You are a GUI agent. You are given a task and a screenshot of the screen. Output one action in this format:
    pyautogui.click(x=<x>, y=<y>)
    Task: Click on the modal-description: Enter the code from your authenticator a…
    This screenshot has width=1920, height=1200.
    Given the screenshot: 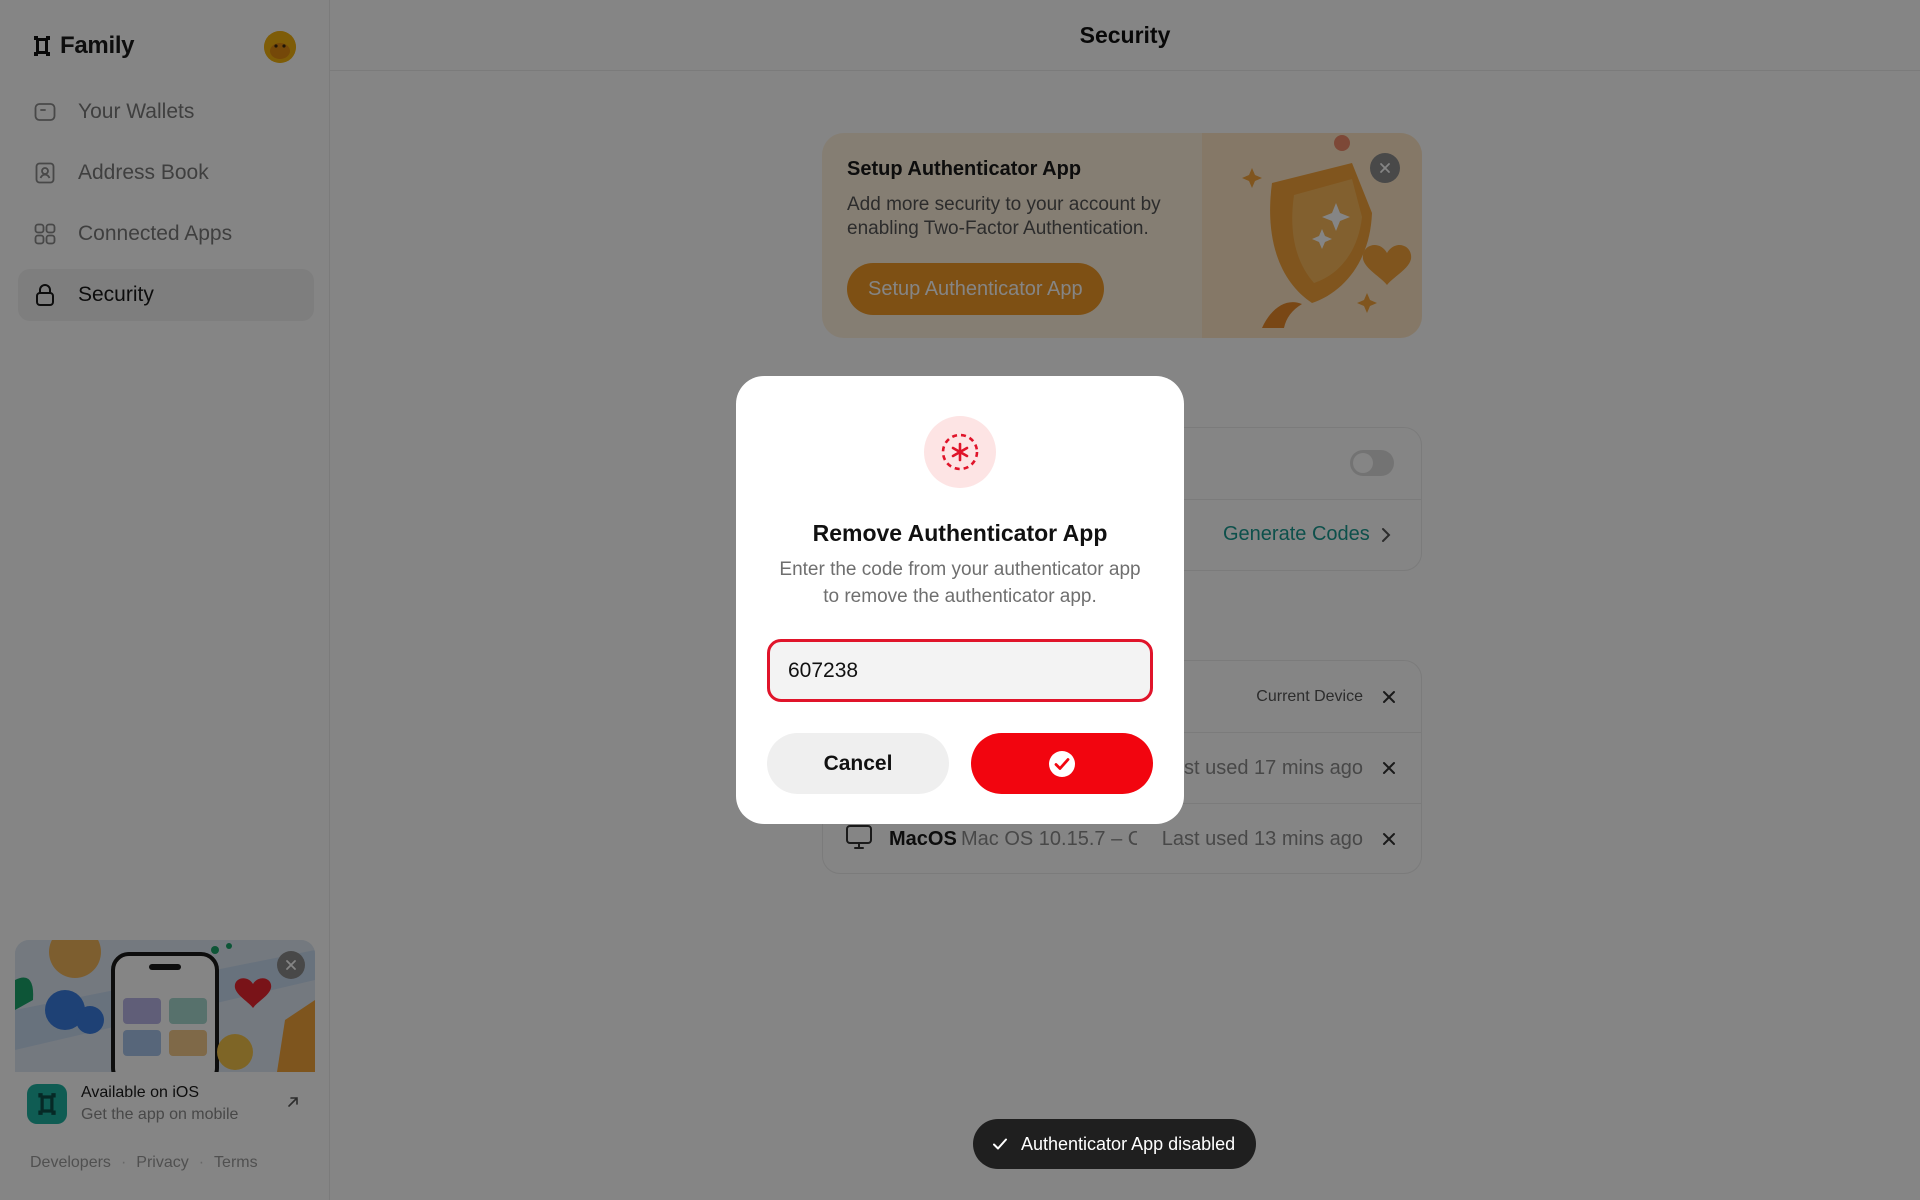 What is the action you would take?
    pyautogui.click(x=960, y=583)
    